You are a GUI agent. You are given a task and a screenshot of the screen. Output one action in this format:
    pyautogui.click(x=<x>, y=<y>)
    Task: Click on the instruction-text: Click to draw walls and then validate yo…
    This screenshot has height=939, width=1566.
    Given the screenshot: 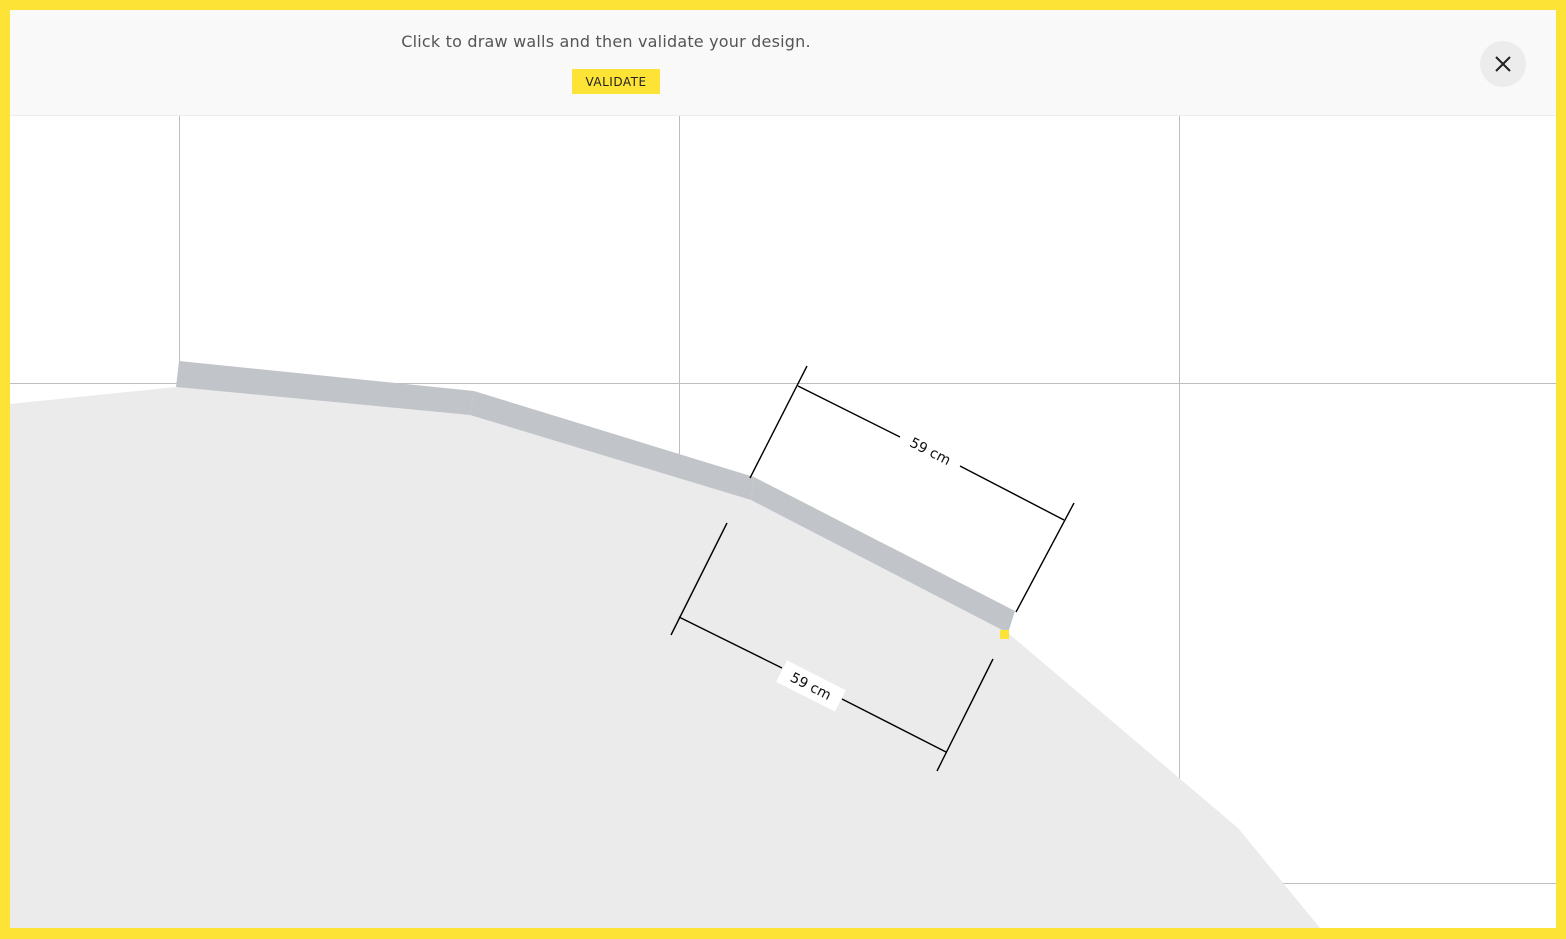 What is the action you would take?
    pyautogui.click(x=606, y=41)
    